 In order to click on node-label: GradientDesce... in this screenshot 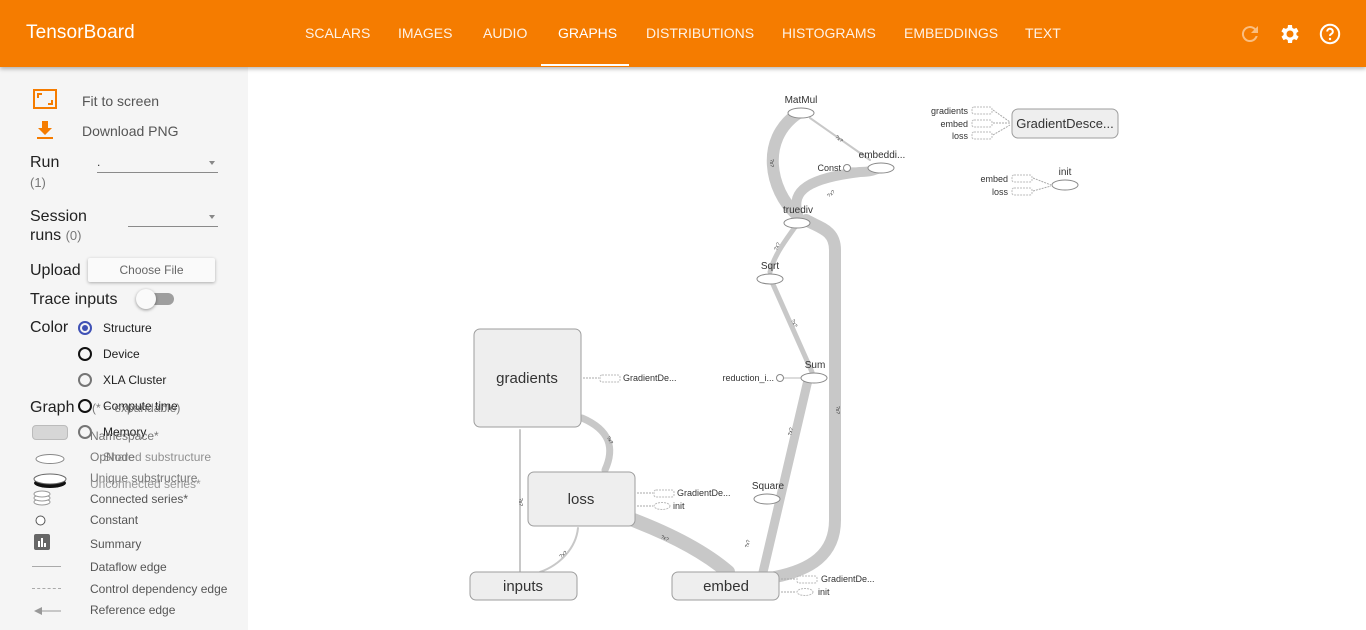, I will do `click(1065, 123)`.